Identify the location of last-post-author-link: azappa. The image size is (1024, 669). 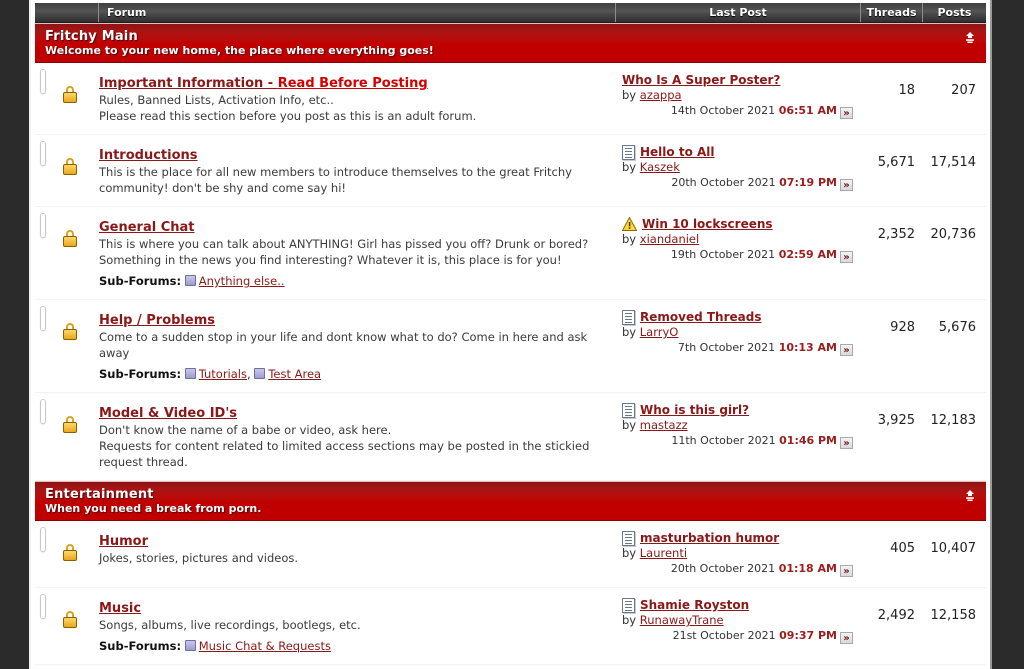
(661, 95).